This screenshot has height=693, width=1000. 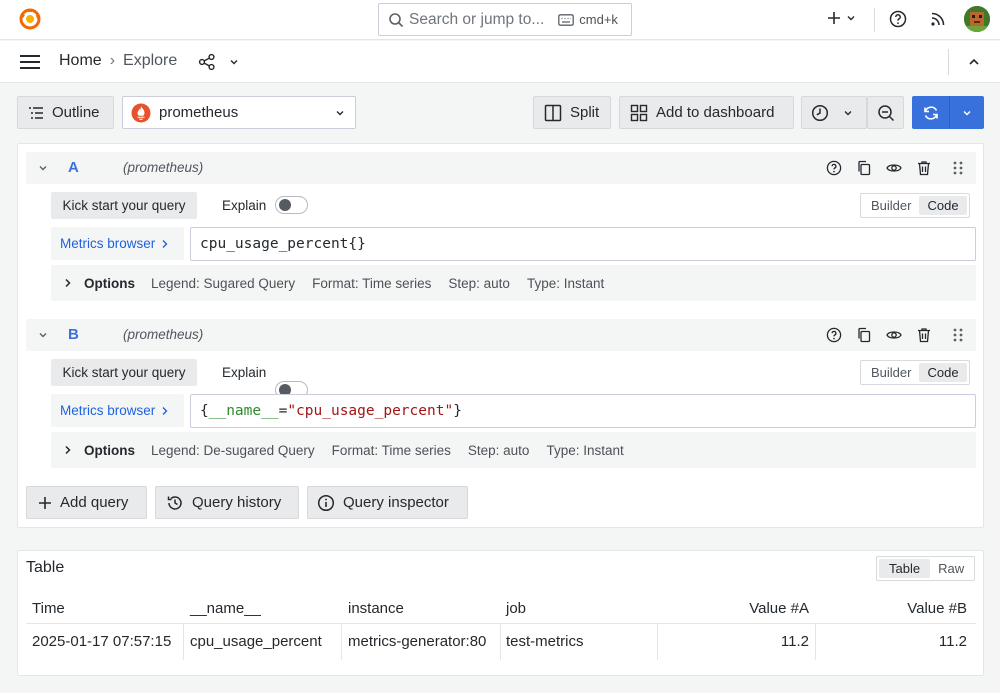 What do you see at coordinates (820, 113) in the screenshot?
I see `clock-icon` at bounding box center [820, 113].